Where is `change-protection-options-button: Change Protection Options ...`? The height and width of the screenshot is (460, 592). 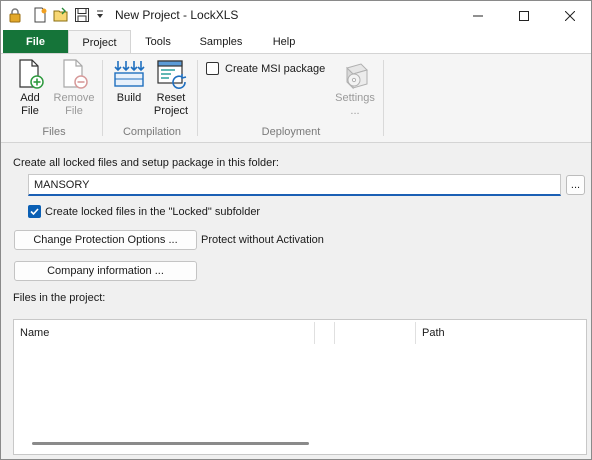 change-protection-options-button: Change Protection Options ... is located at coordinates (105, 240).